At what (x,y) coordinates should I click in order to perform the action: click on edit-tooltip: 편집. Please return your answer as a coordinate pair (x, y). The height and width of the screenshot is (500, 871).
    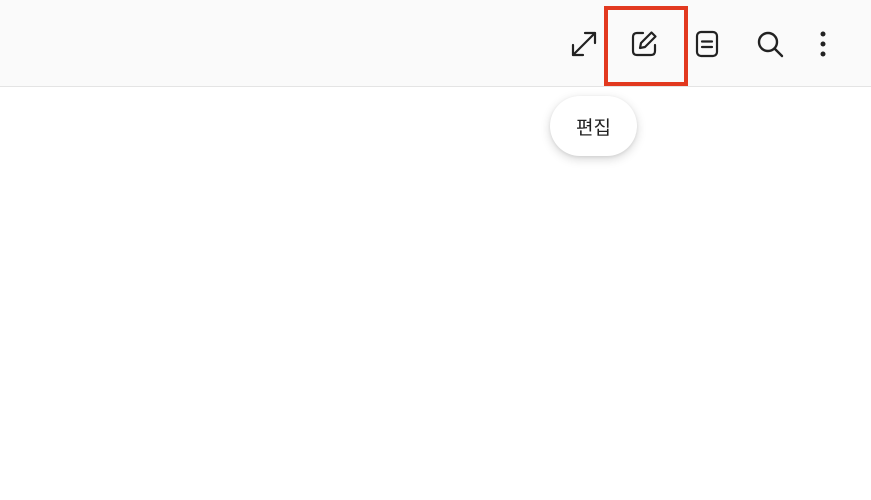
    Looking at the image, I should click on (593, 126).